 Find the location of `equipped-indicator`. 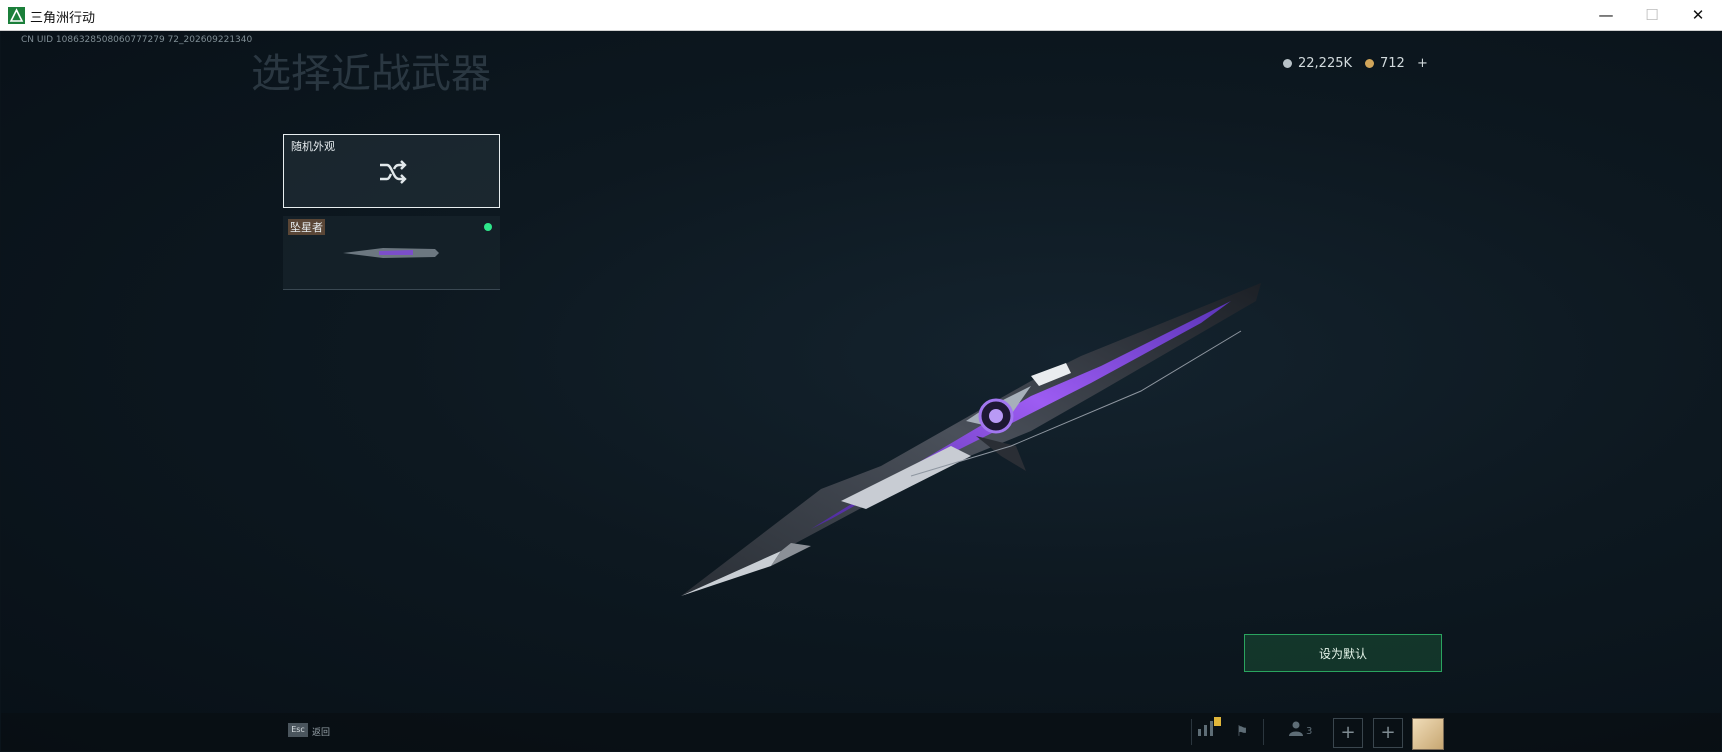

equipped-indicator is located at coordinates (488, 227).